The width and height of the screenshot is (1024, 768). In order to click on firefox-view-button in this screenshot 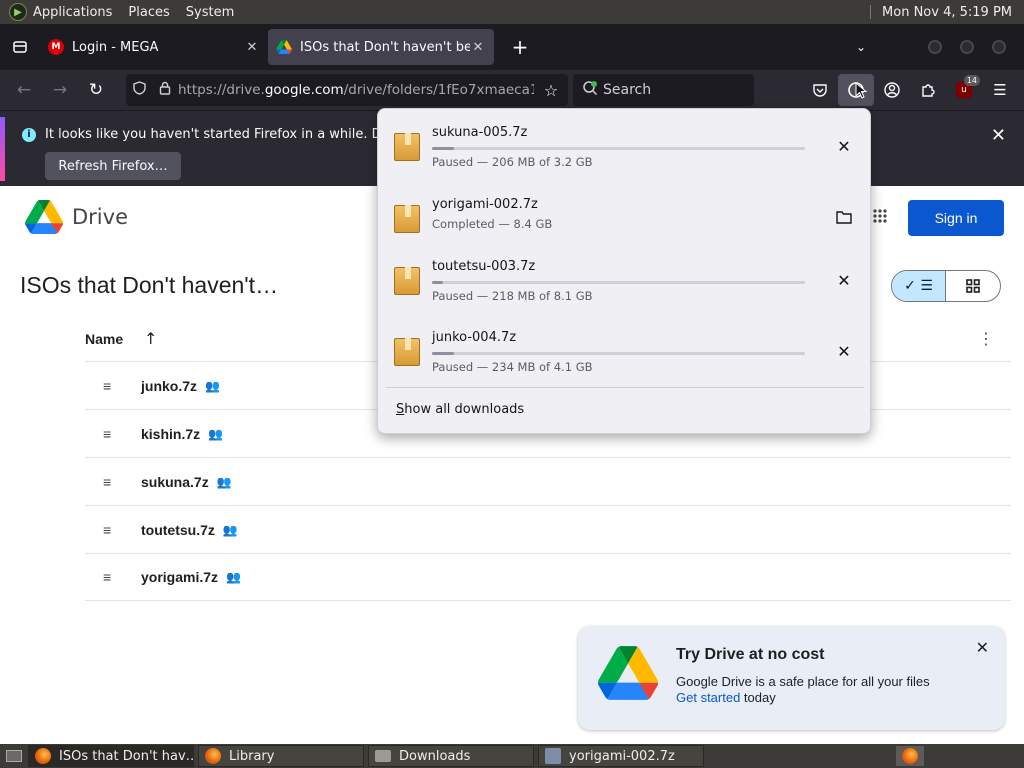, I will do `click(20, 47)`.